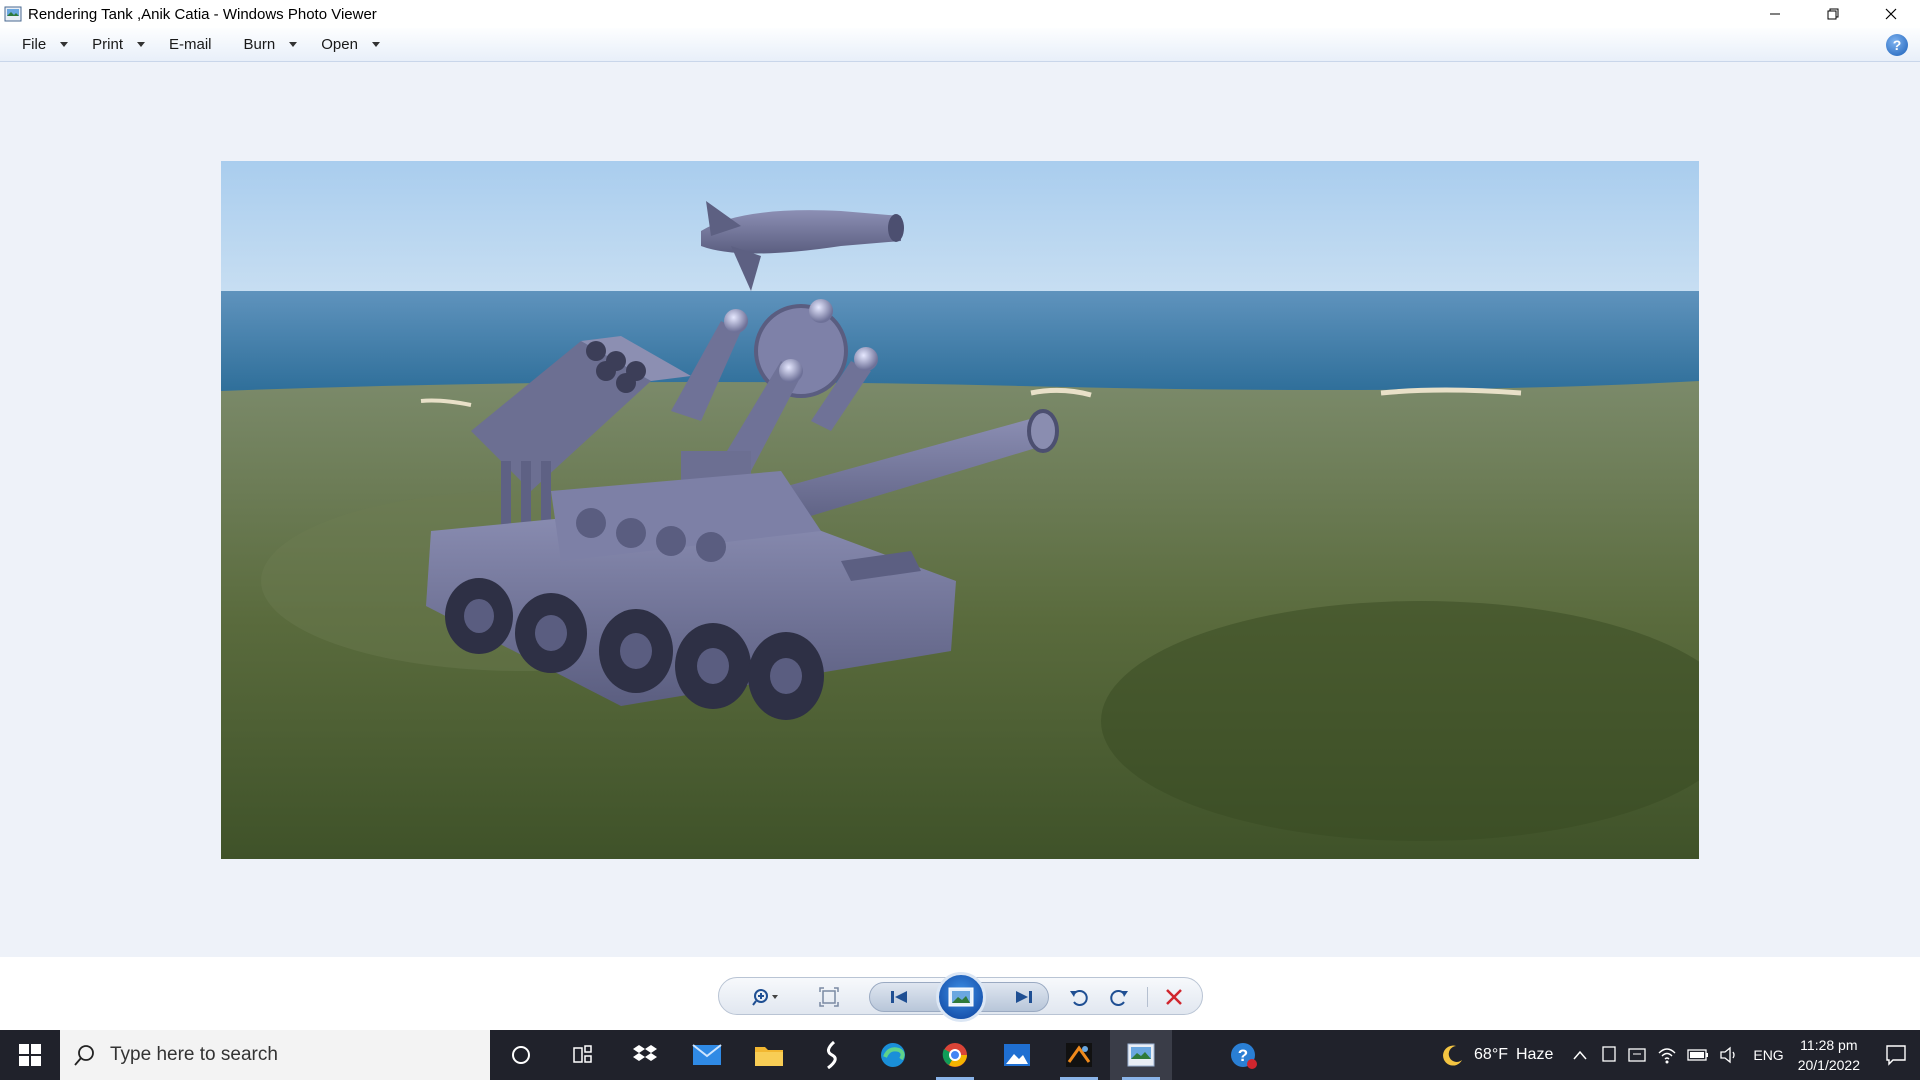 The width and height of the screenshot is (1920, 1080). I want to click on taskbar-render-app, so click(1079, 1055).